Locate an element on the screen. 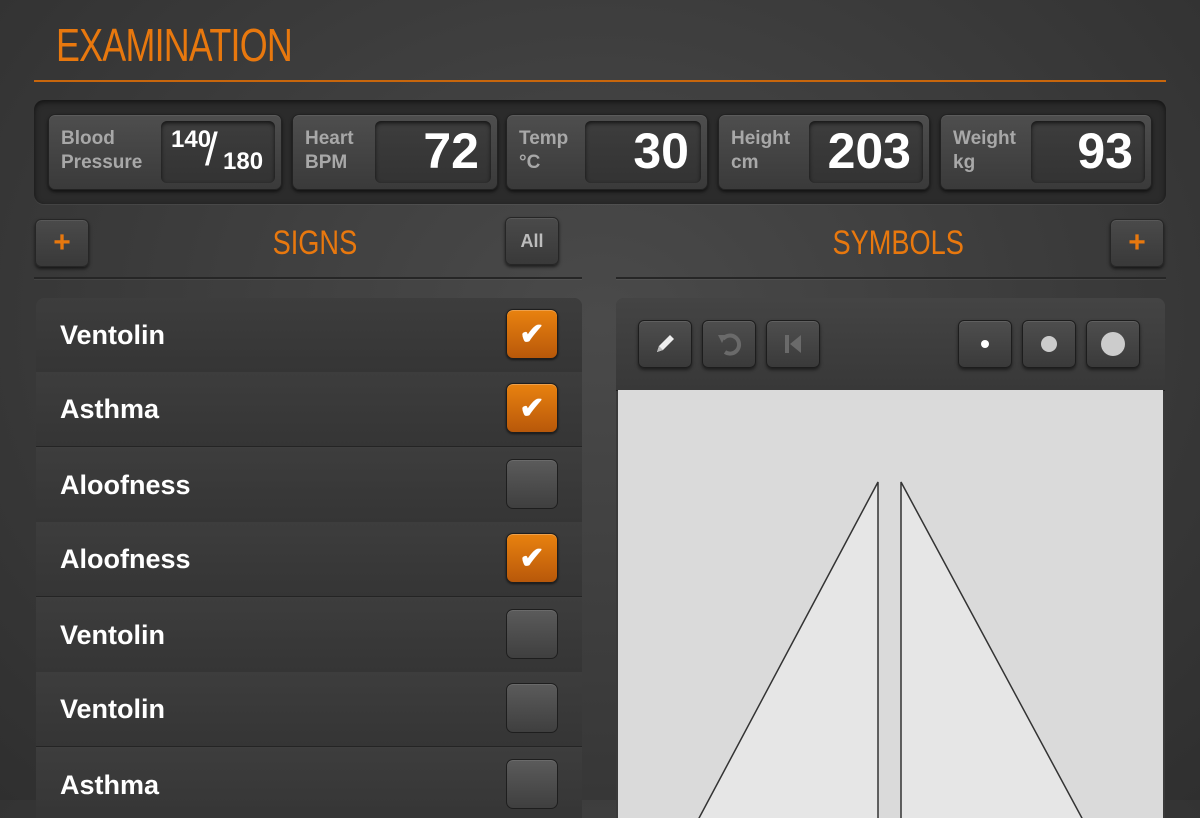 The height and width of the screenshot is (818, 1200). brush-medium-icon is located at coordinates (1049, 344).